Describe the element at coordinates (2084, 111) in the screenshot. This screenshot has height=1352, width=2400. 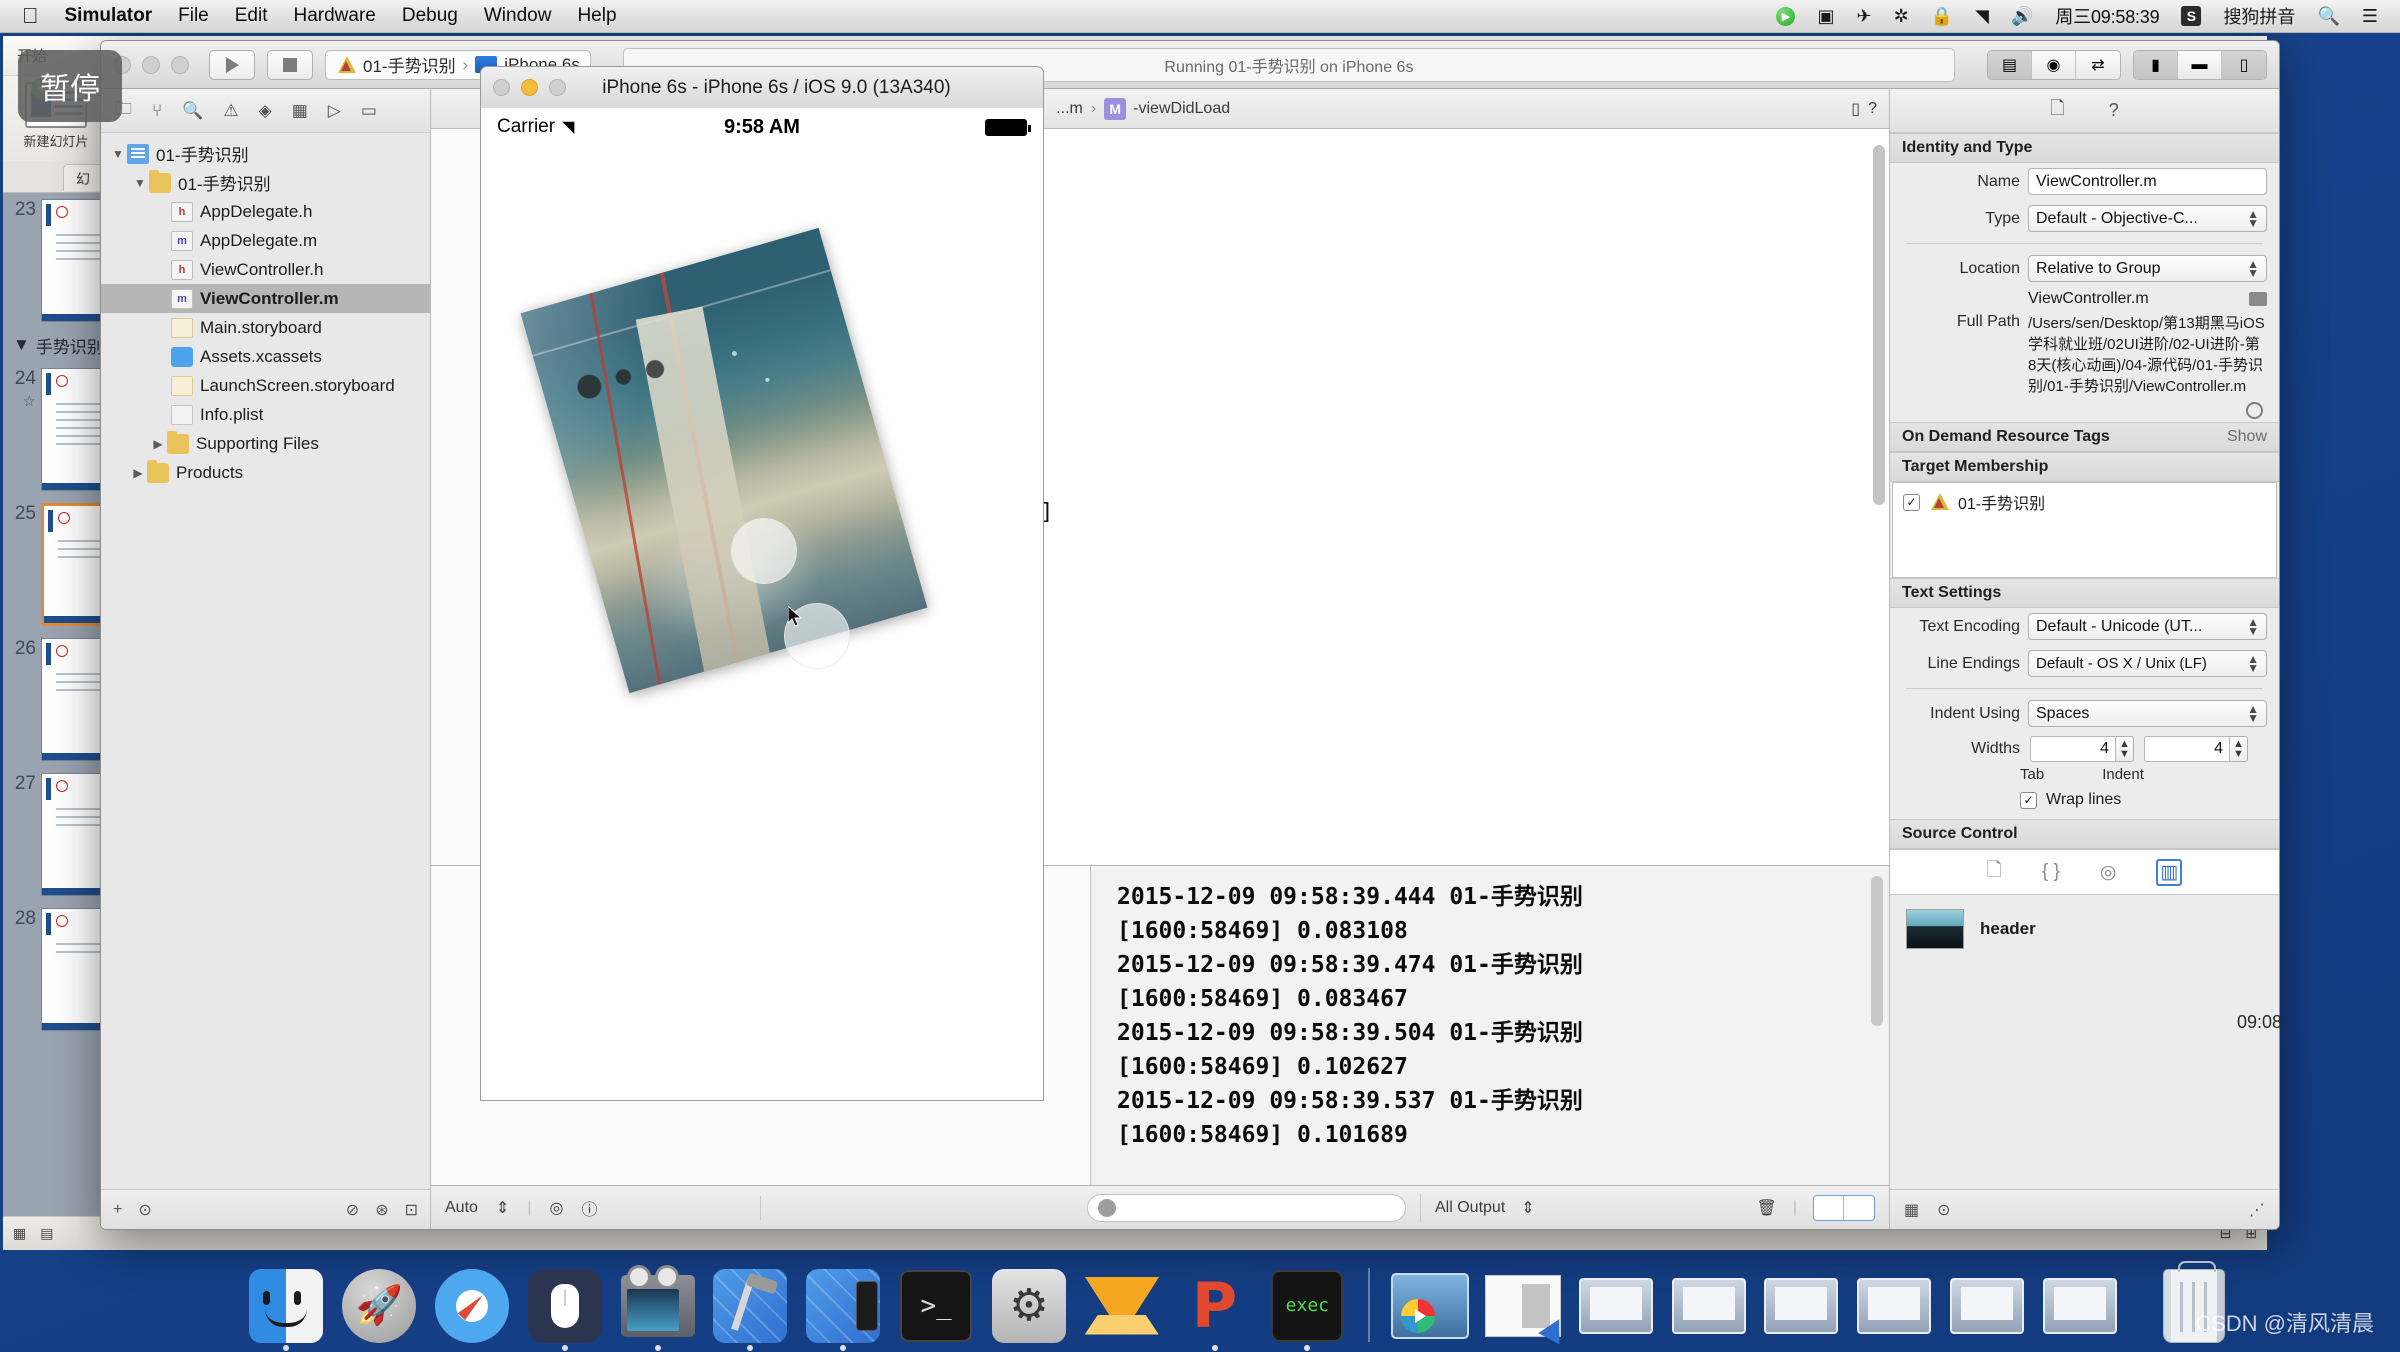
I see `inspector-tab-bar: 🗋 ?` at that location.